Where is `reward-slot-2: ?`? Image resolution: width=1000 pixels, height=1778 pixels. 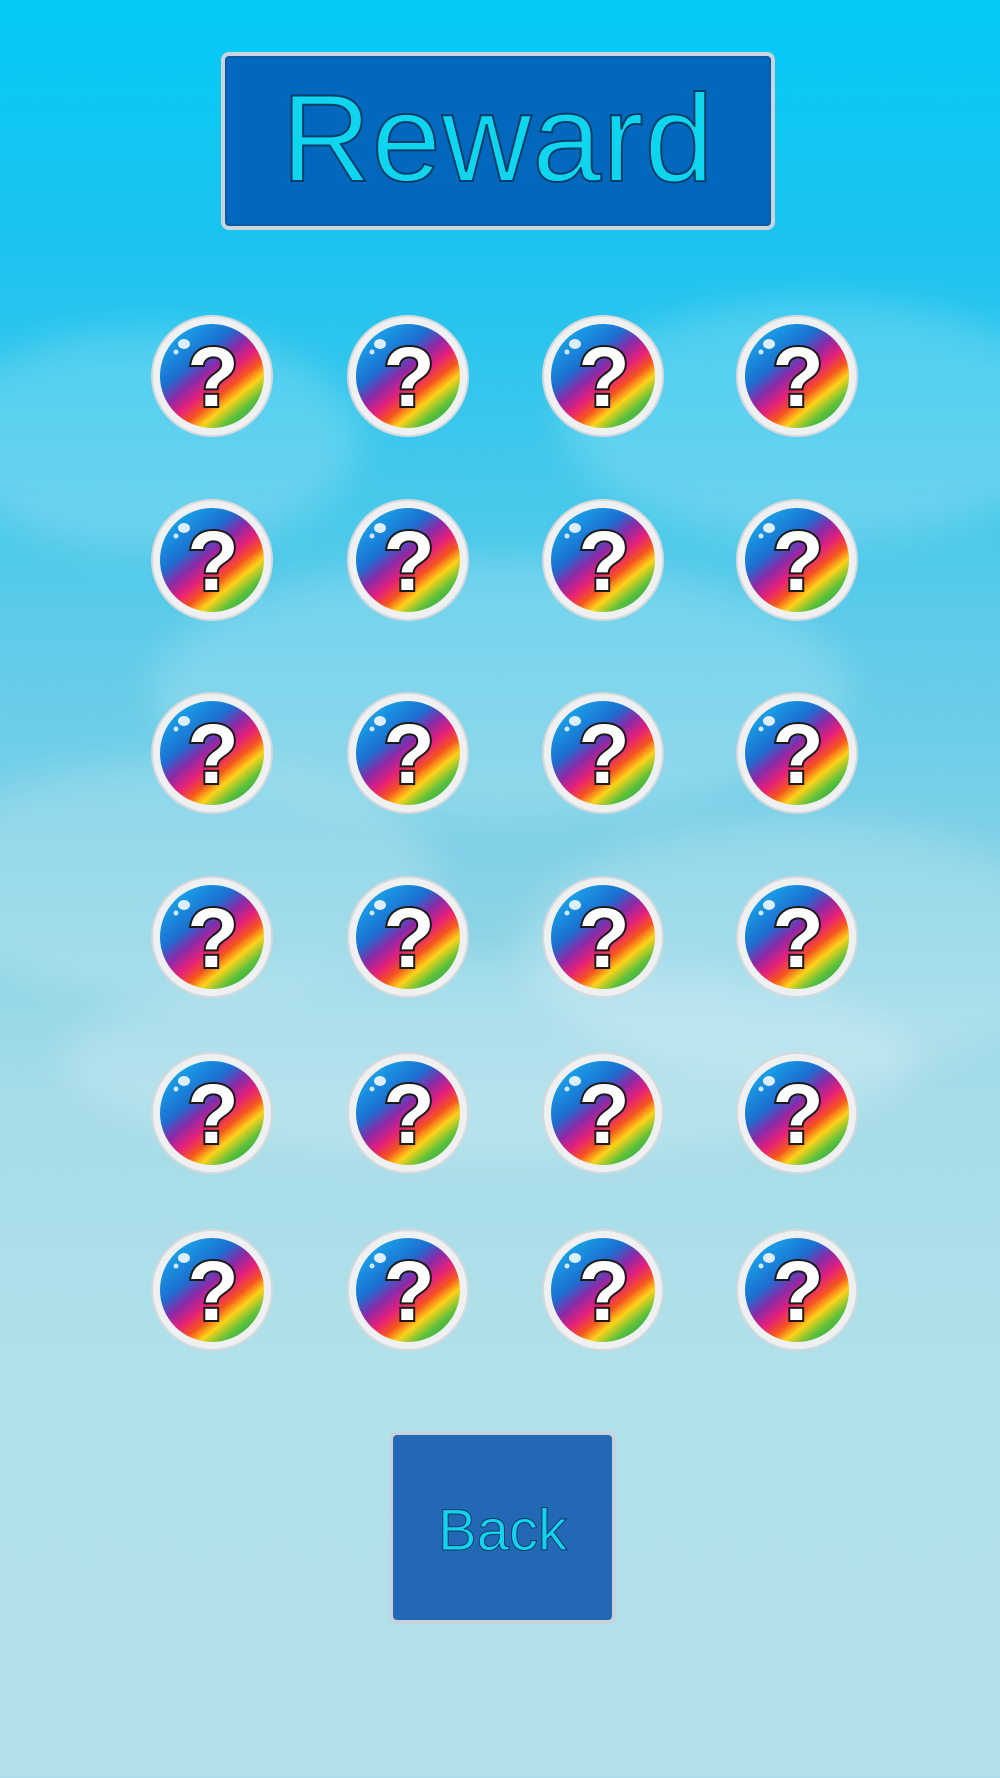 reward-slot-2: ? is located at coordinates (408, 376).